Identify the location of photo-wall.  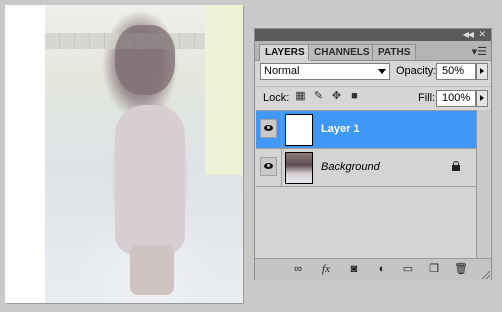
(224, 90).